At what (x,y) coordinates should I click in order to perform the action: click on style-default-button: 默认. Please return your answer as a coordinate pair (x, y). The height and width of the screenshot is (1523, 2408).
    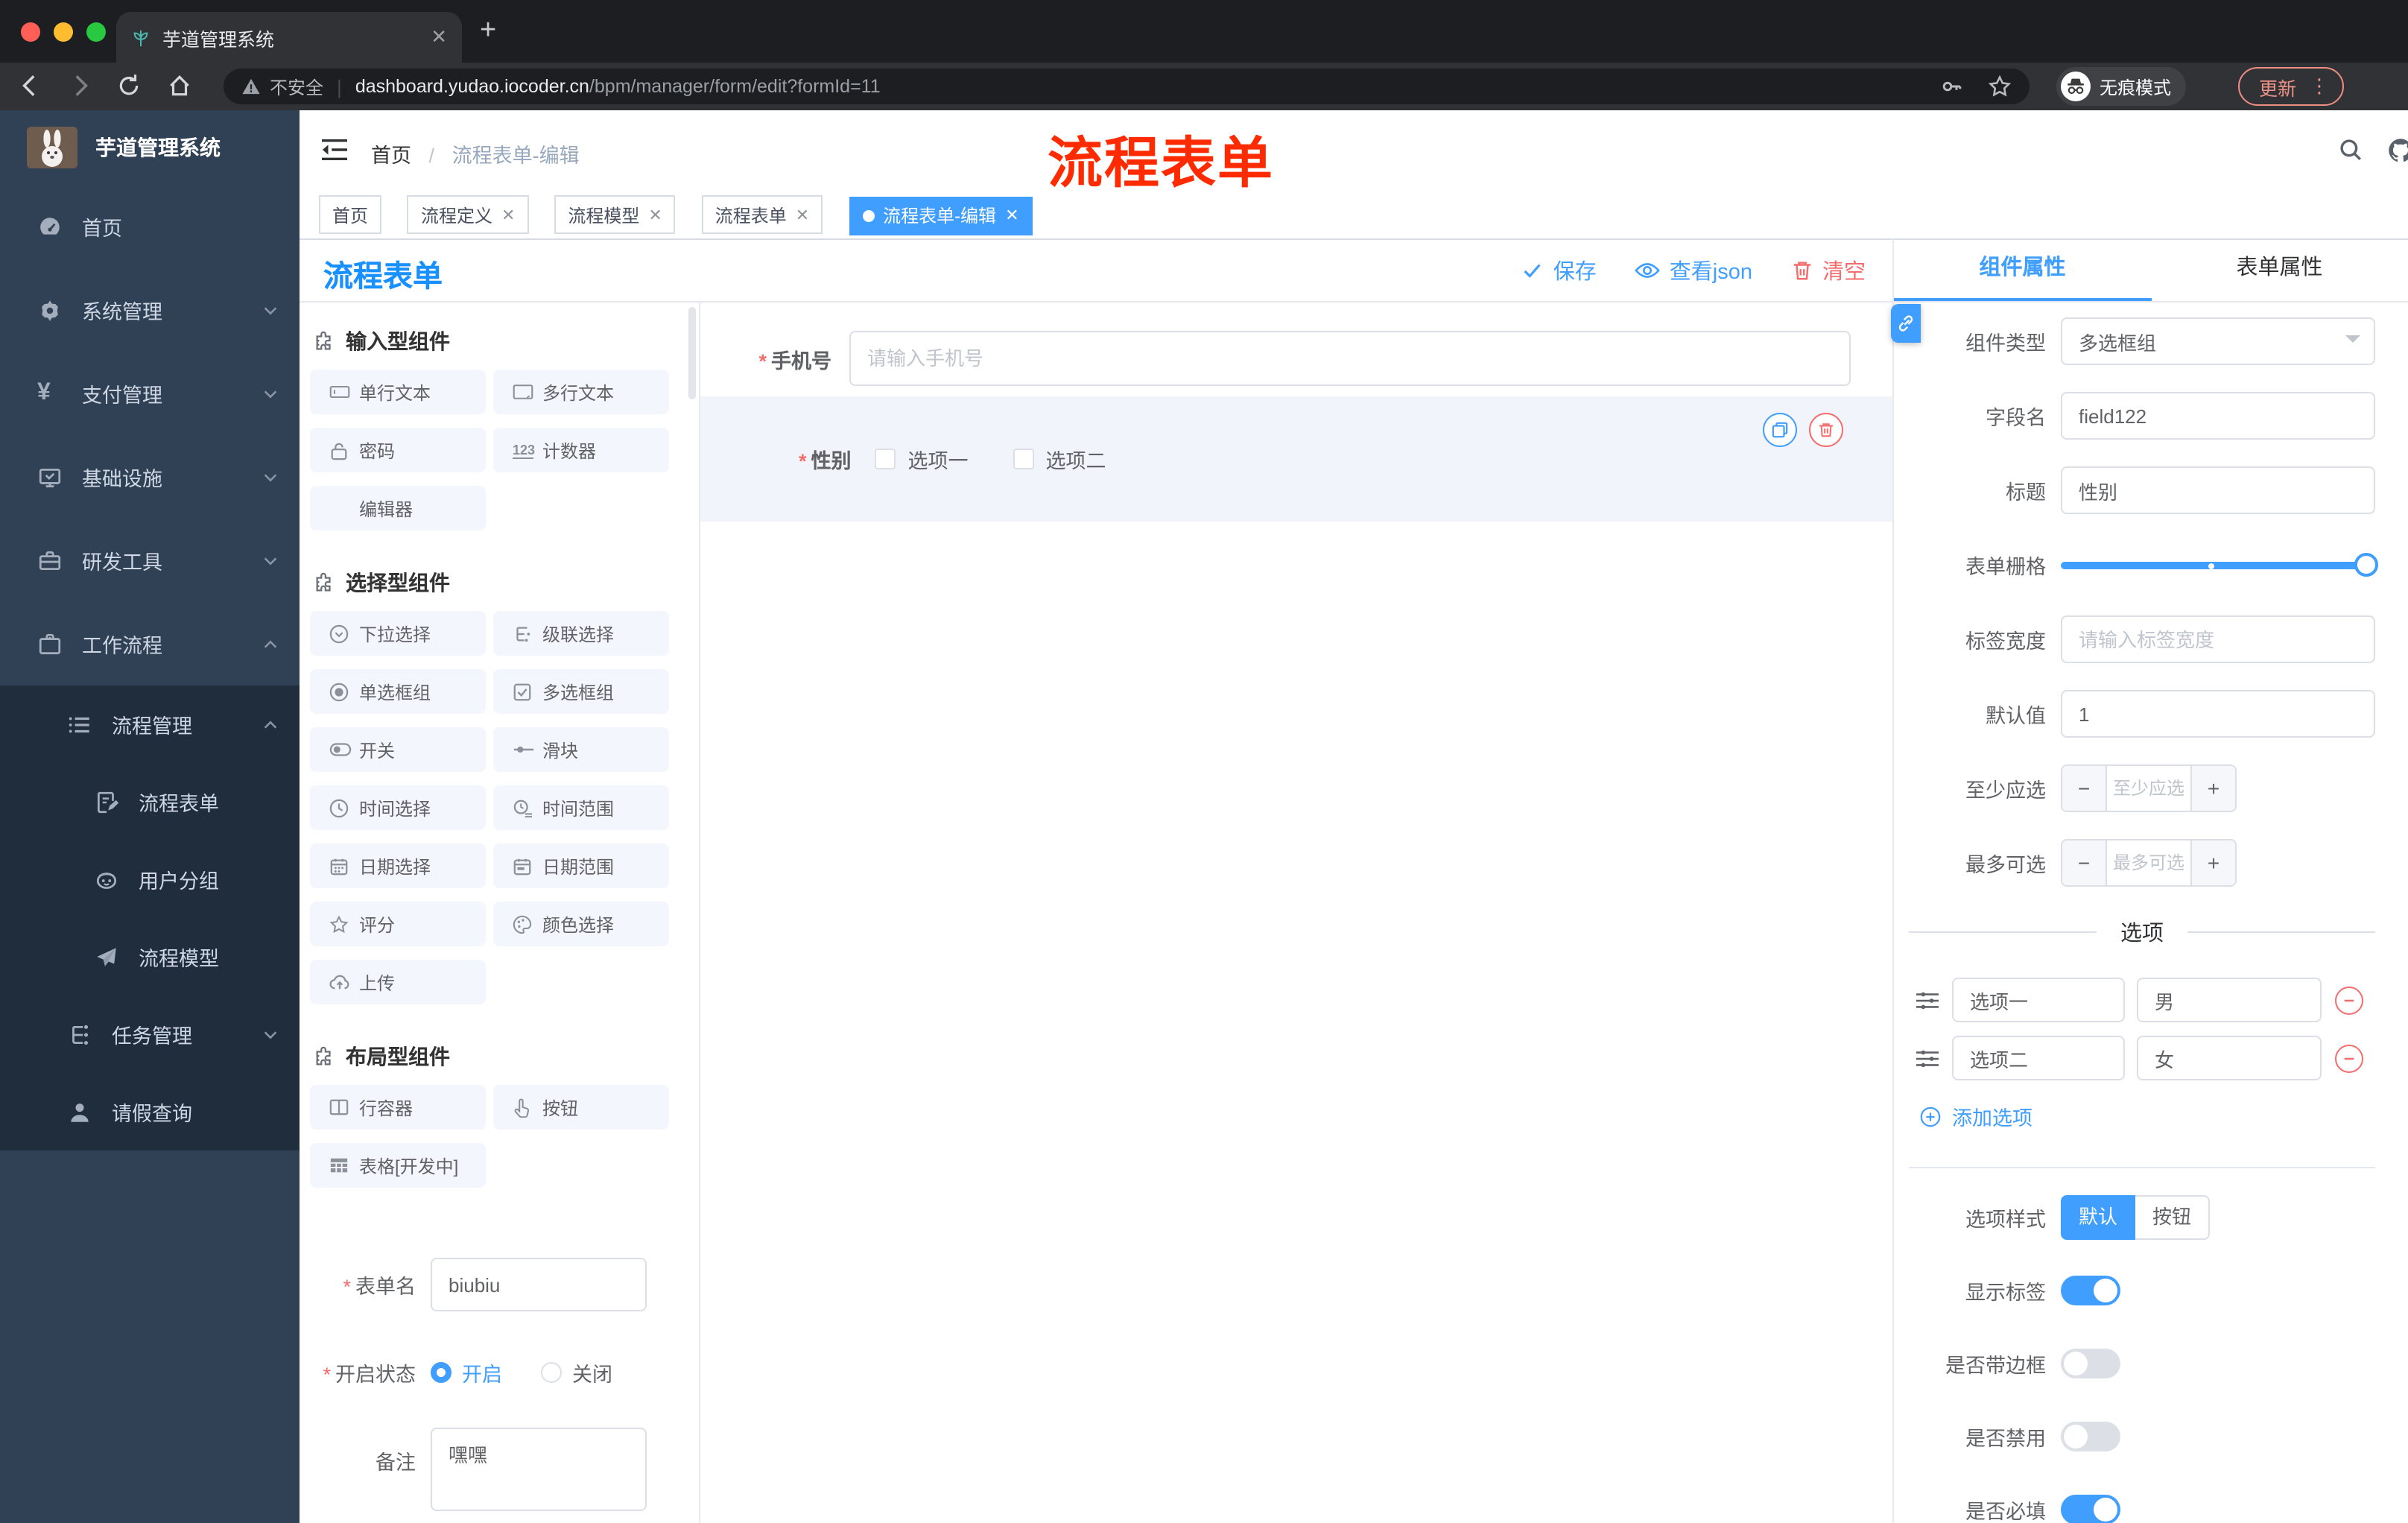
    Looking at the image, I should click on (2098, 1218).